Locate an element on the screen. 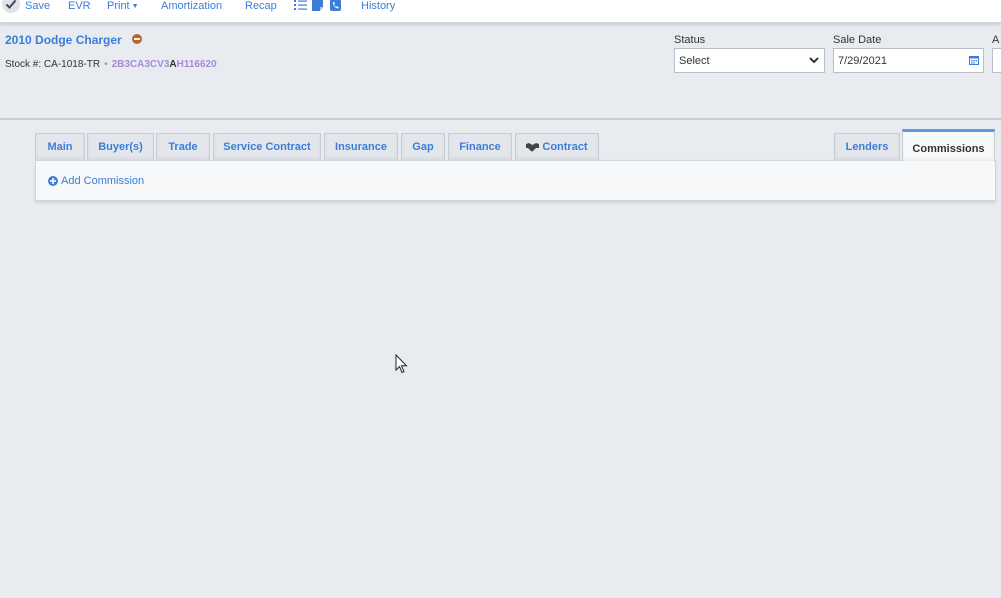  stock-number: CA-1018-TR is located at coordinates (72, 64).